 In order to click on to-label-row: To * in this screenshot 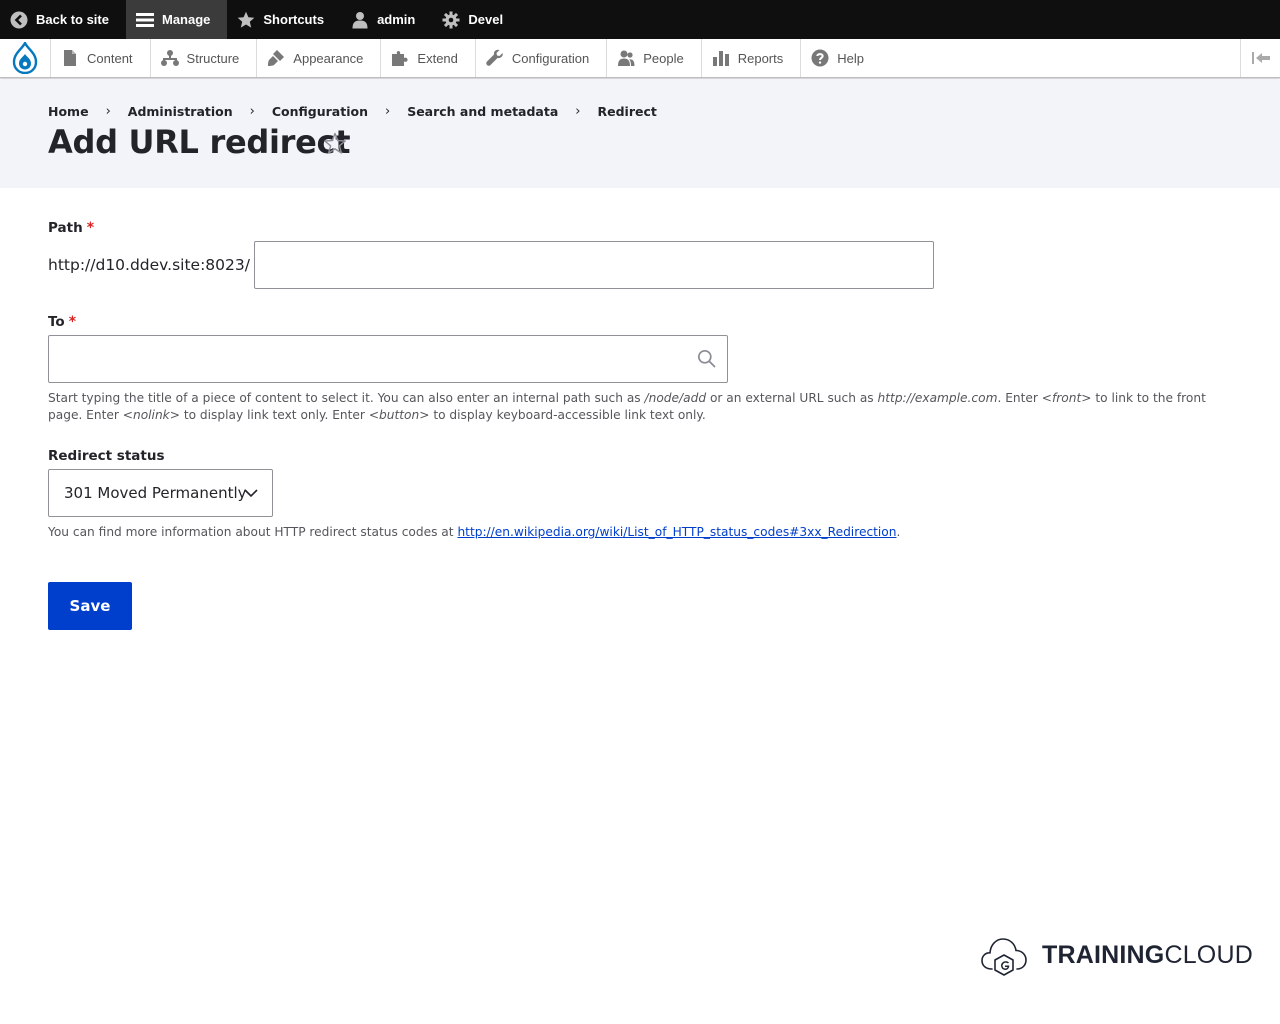, I will do `click(643, 322)`.